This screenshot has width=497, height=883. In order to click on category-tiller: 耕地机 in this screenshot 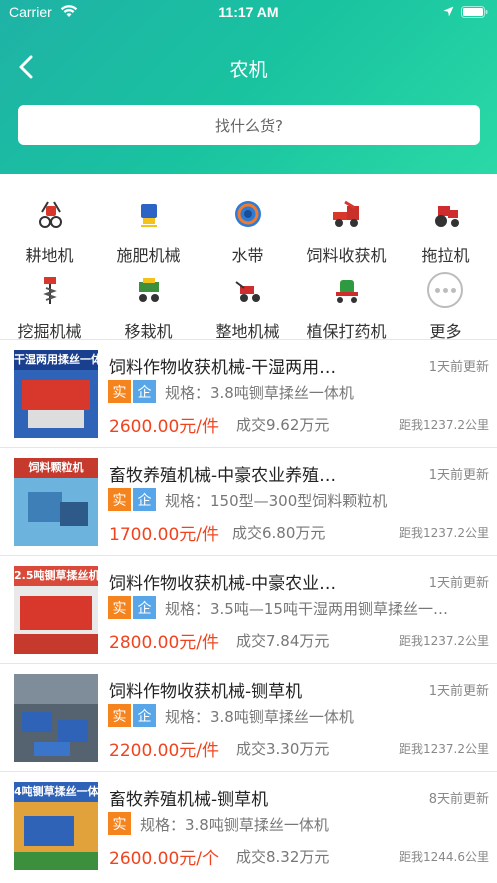, I will do `click(49, 226)`.